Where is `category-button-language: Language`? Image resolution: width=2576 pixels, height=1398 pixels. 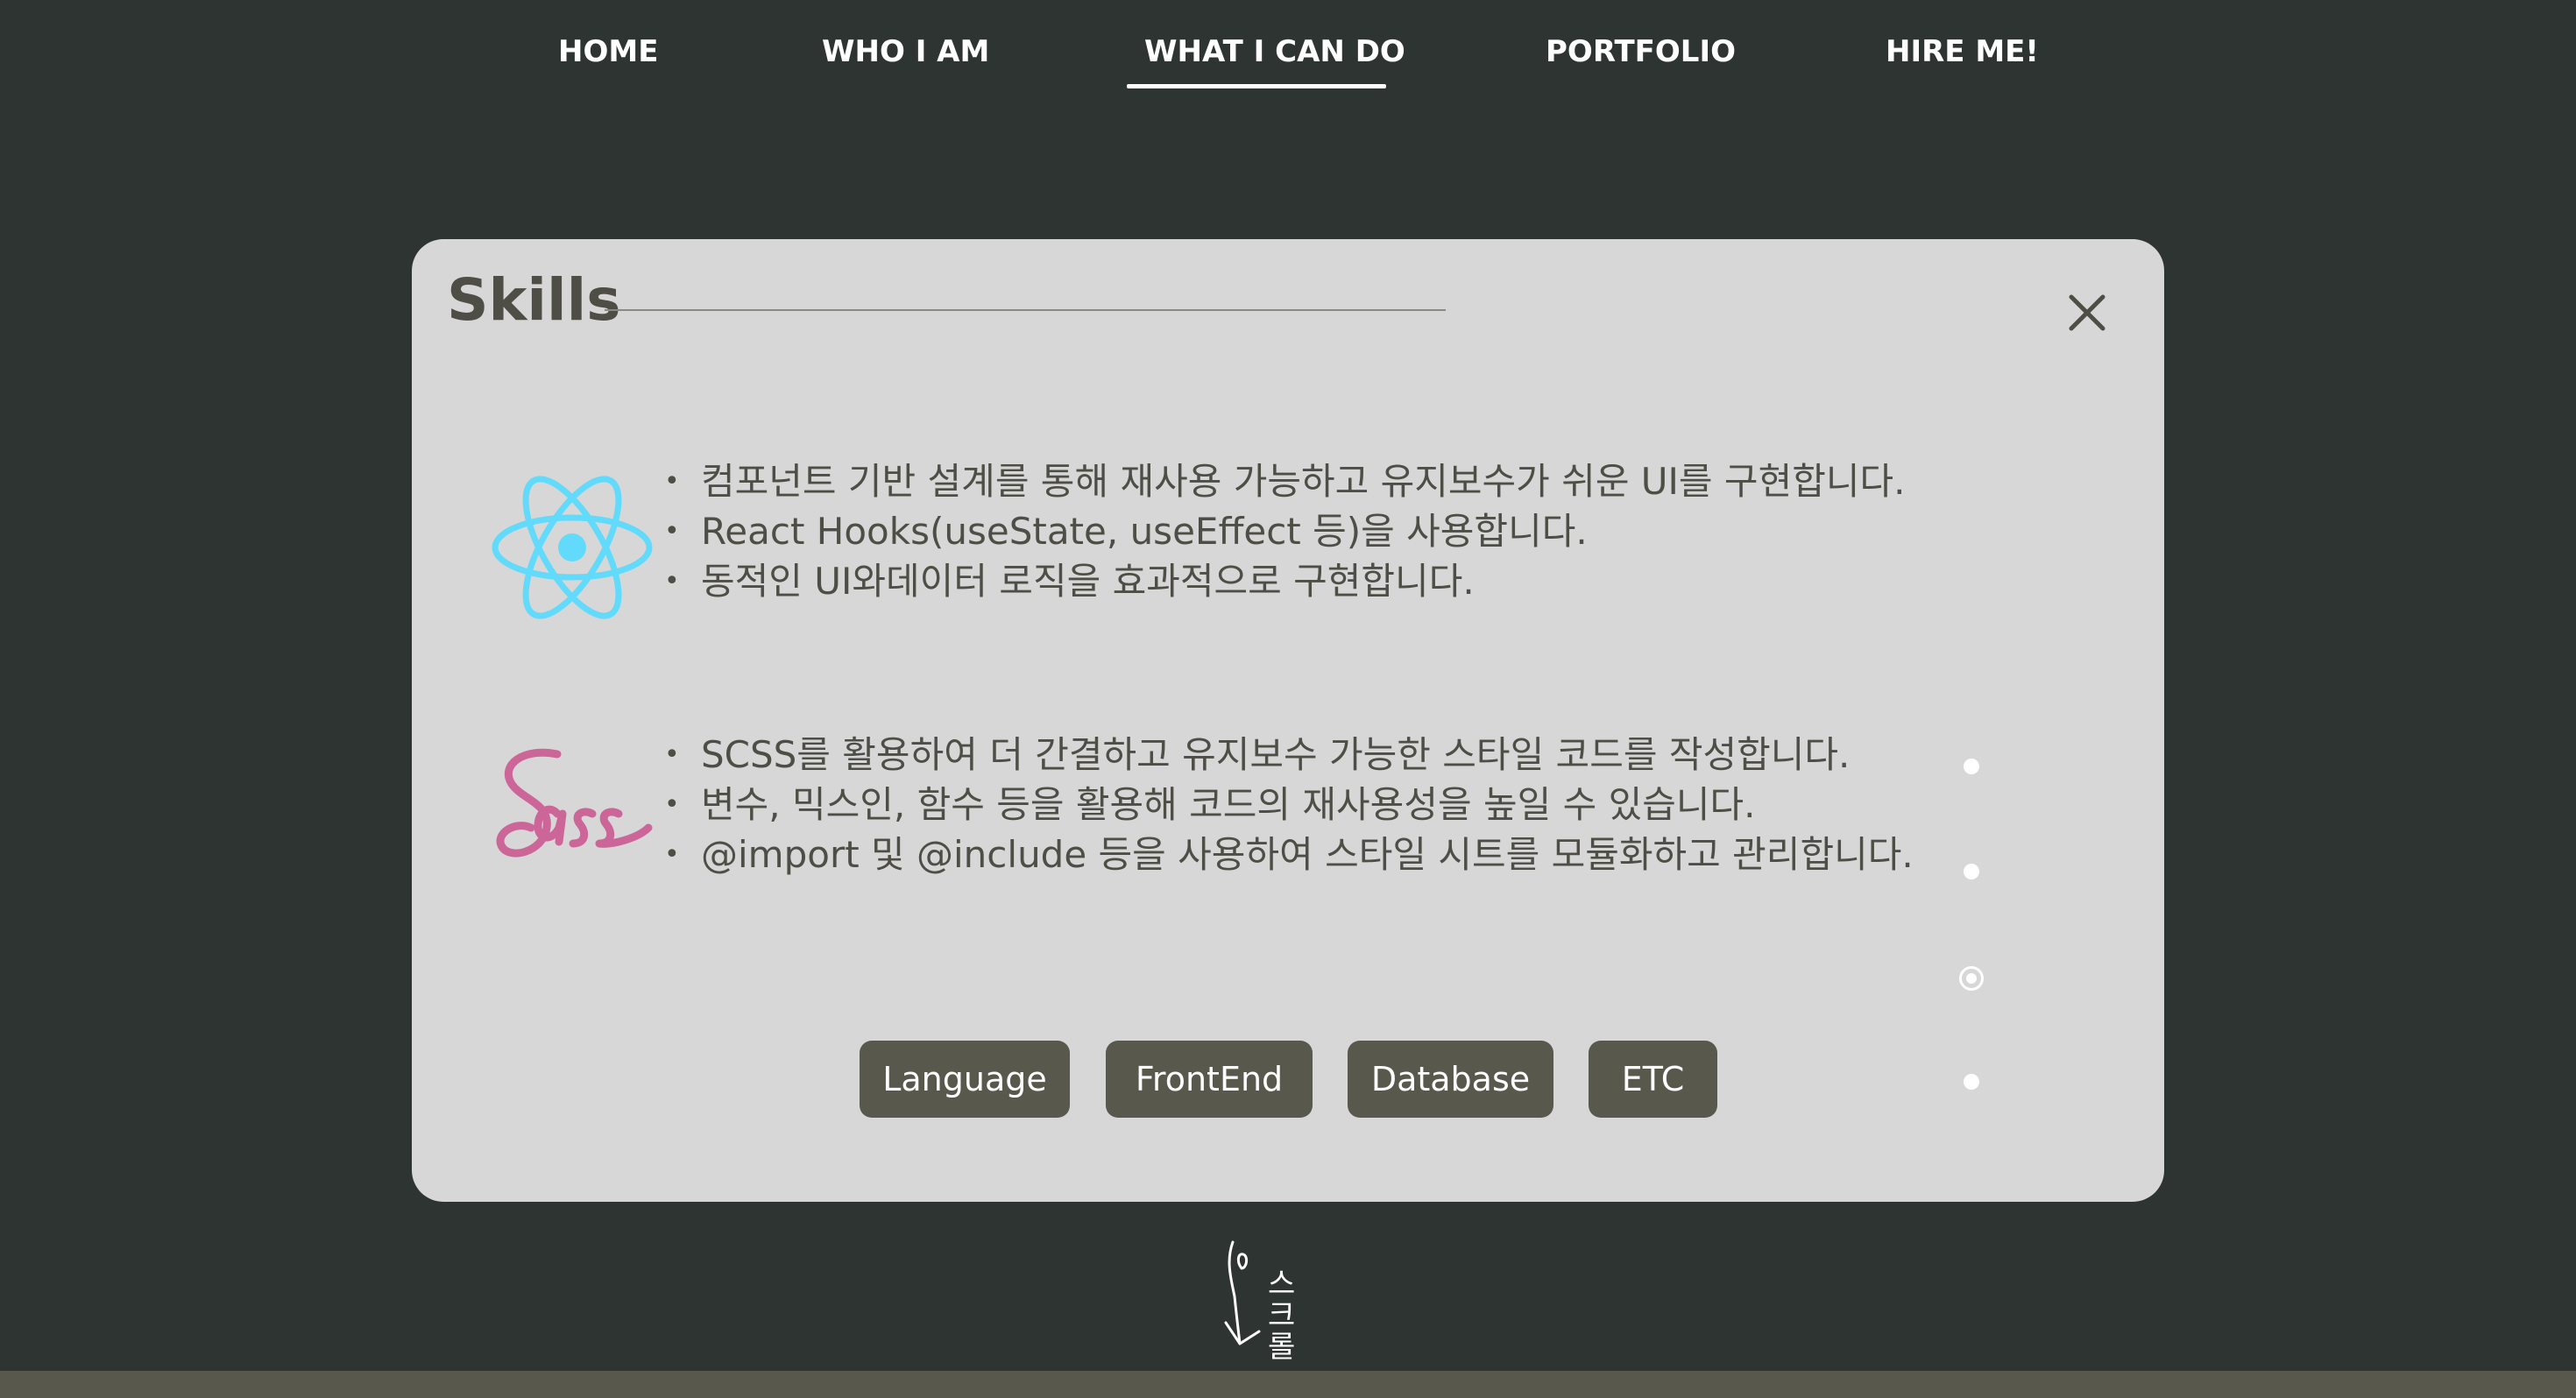
category-button-language: Language is located at coordinates (965, 1079).